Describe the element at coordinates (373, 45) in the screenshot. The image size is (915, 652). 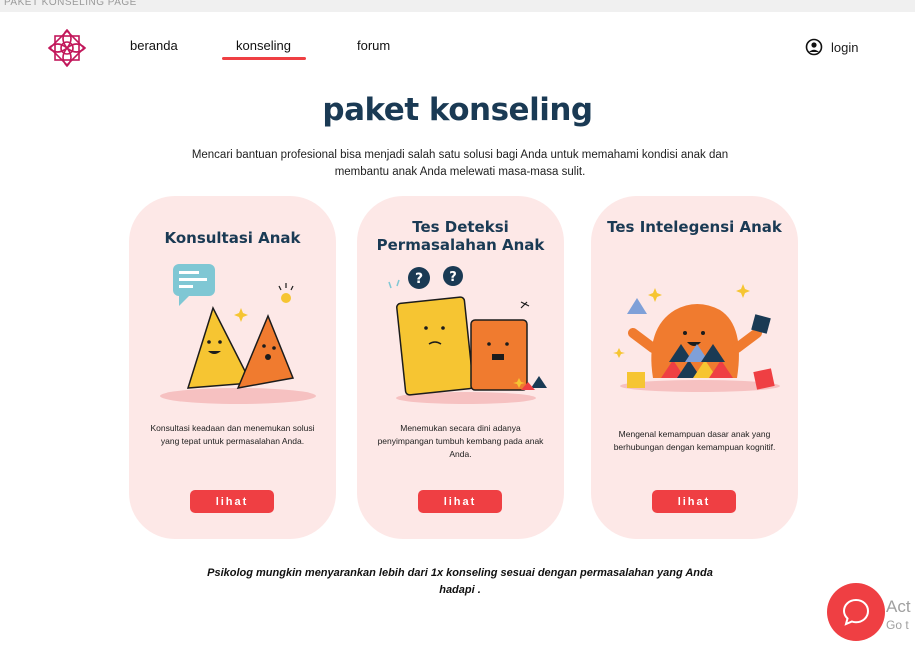
I see `nav-forum: forum` at that location.